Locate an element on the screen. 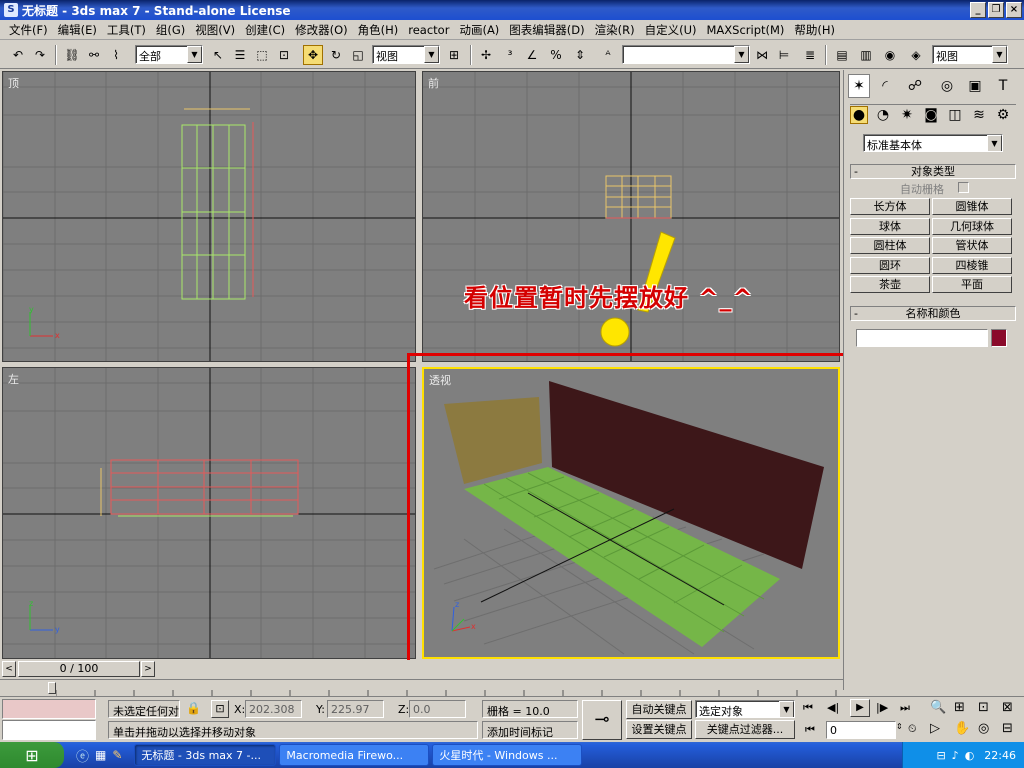 The image size is (1024, 768). menu-views: 视图(V) is located at coordinates (215, 30).